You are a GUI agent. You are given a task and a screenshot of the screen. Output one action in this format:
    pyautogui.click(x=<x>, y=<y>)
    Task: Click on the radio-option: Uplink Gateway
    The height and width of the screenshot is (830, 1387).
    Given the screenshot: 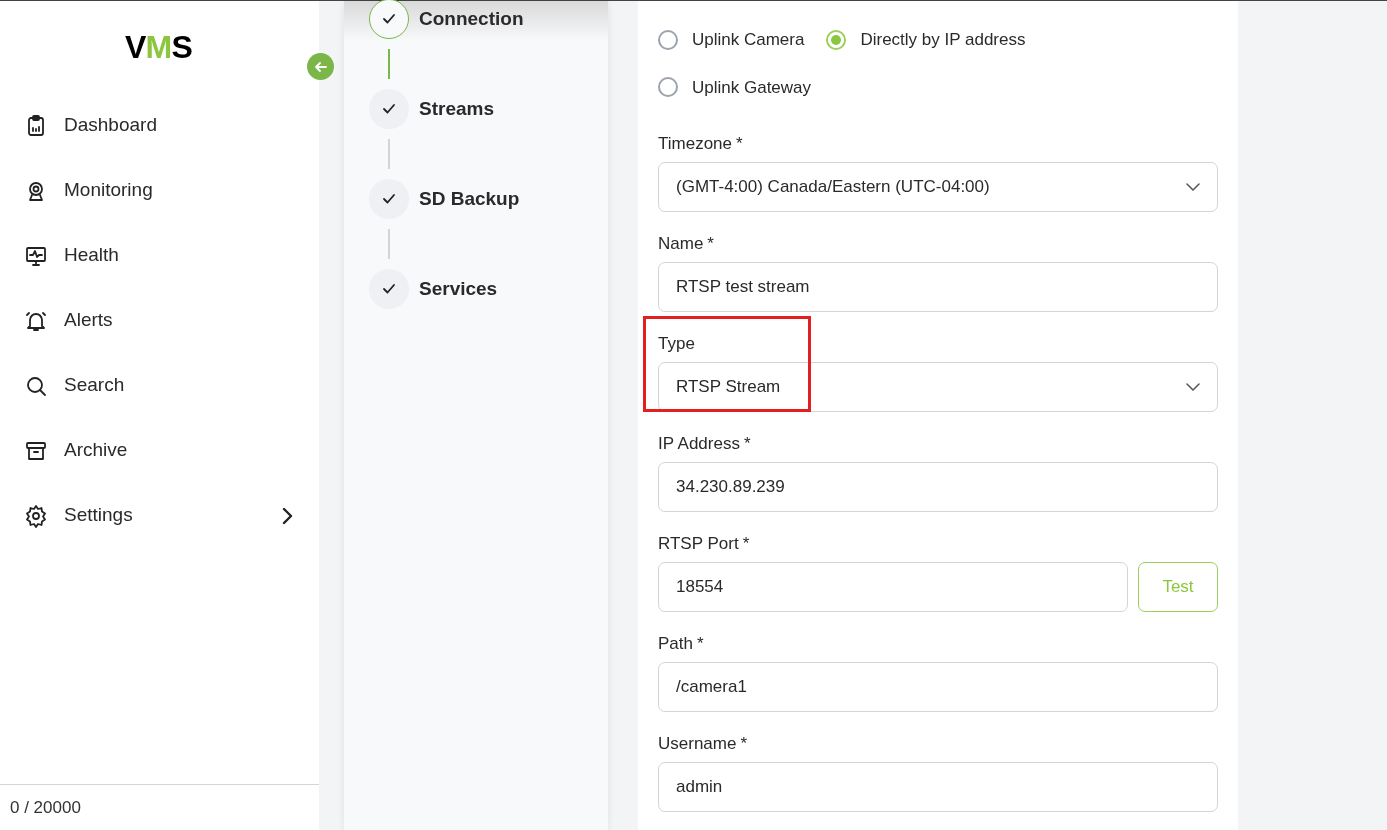 What is the action you would take?
    pyautogui.click(x=735, y=87)
    